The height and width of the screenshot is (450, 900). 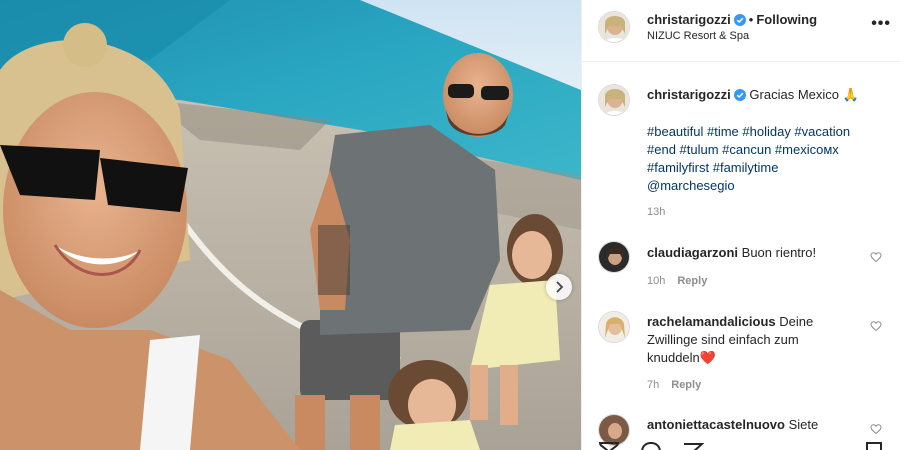 I want to click on like-icon, so click(x=609, y=446).